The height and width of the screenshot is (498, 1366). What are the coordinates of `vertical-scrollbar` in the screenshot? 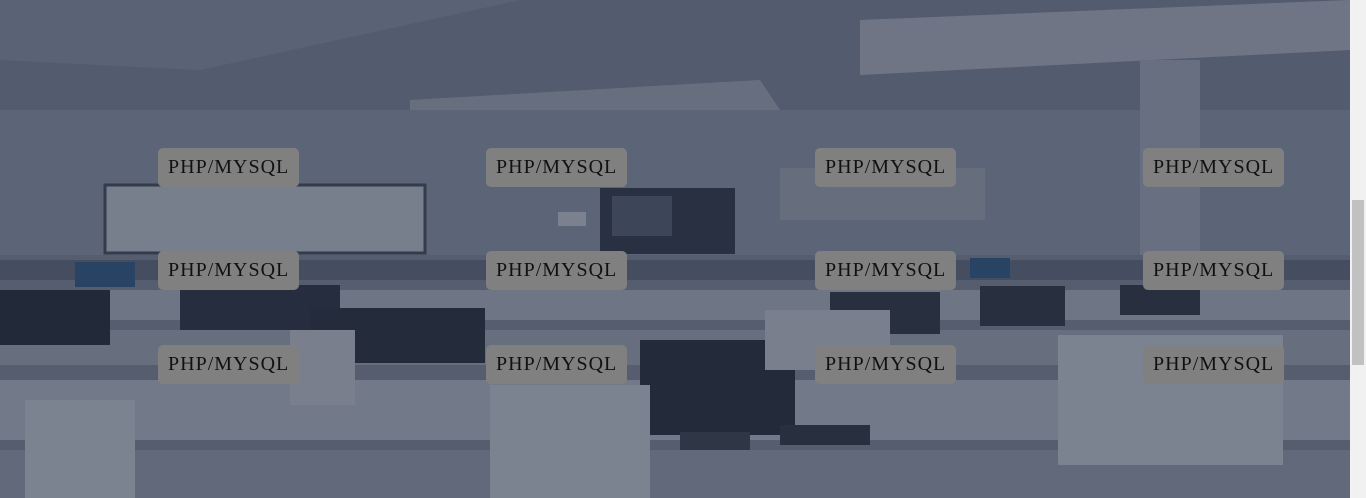 It's located at (1358, 249).